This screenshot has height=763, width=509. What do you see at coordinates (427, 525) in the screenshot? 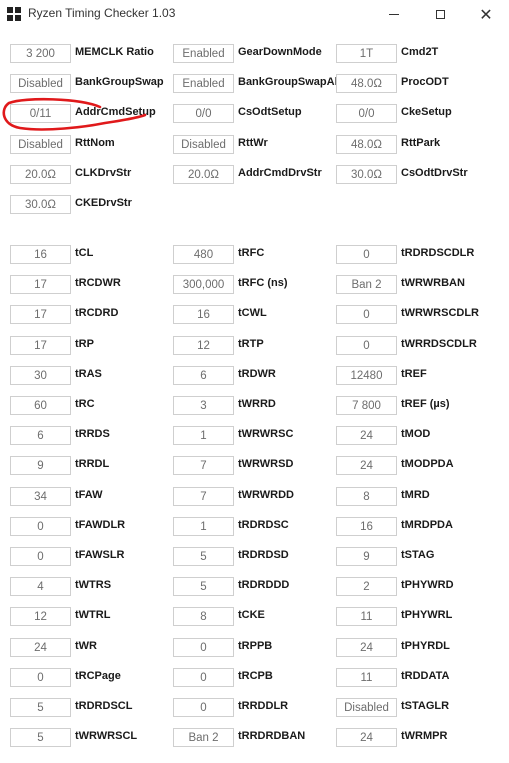
I see `field-label: tMRDPDA` at bounding box center [427, 525].